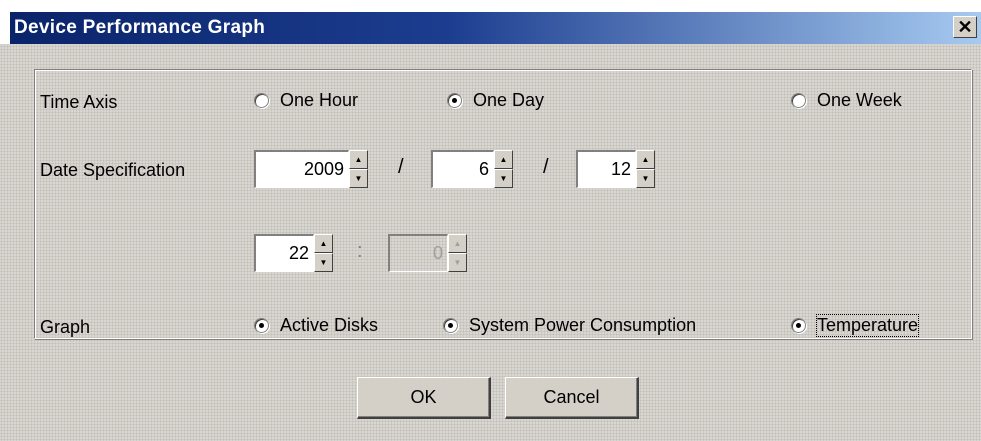 Image resolution: width=981 pixels, height=441 pixels. What do you see at coordinates (859, 100) in the screenshot?
I see `radio-one-week-label: One Week` at bounding box center [859, 100].